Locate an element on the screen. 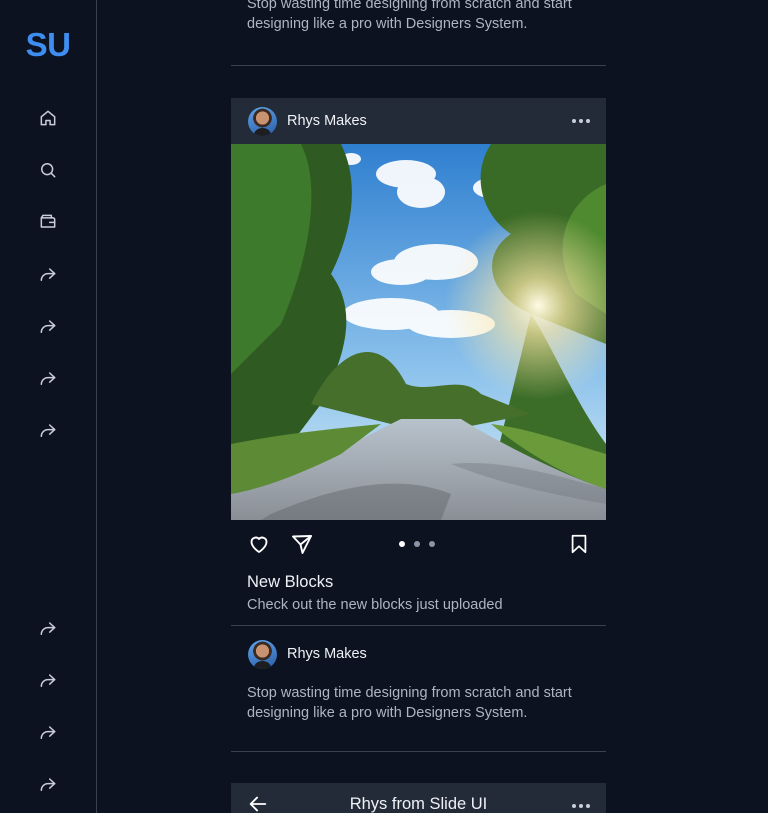 The height and width of the screenshot is (813, 768). post-card-header: Rhys Makes is located at coordinates (418, 121).